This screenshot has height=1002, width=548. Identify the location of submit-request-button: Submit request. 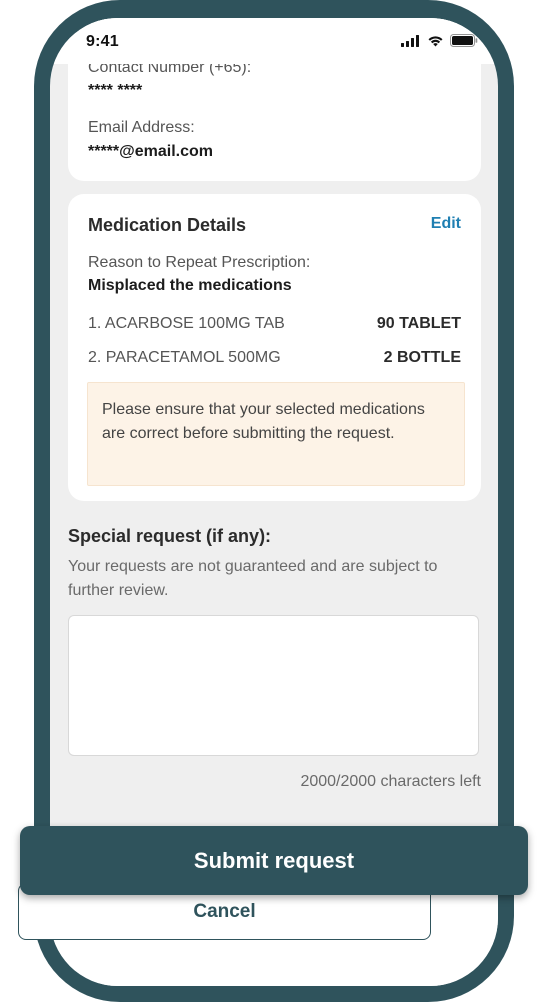
(274, 860).